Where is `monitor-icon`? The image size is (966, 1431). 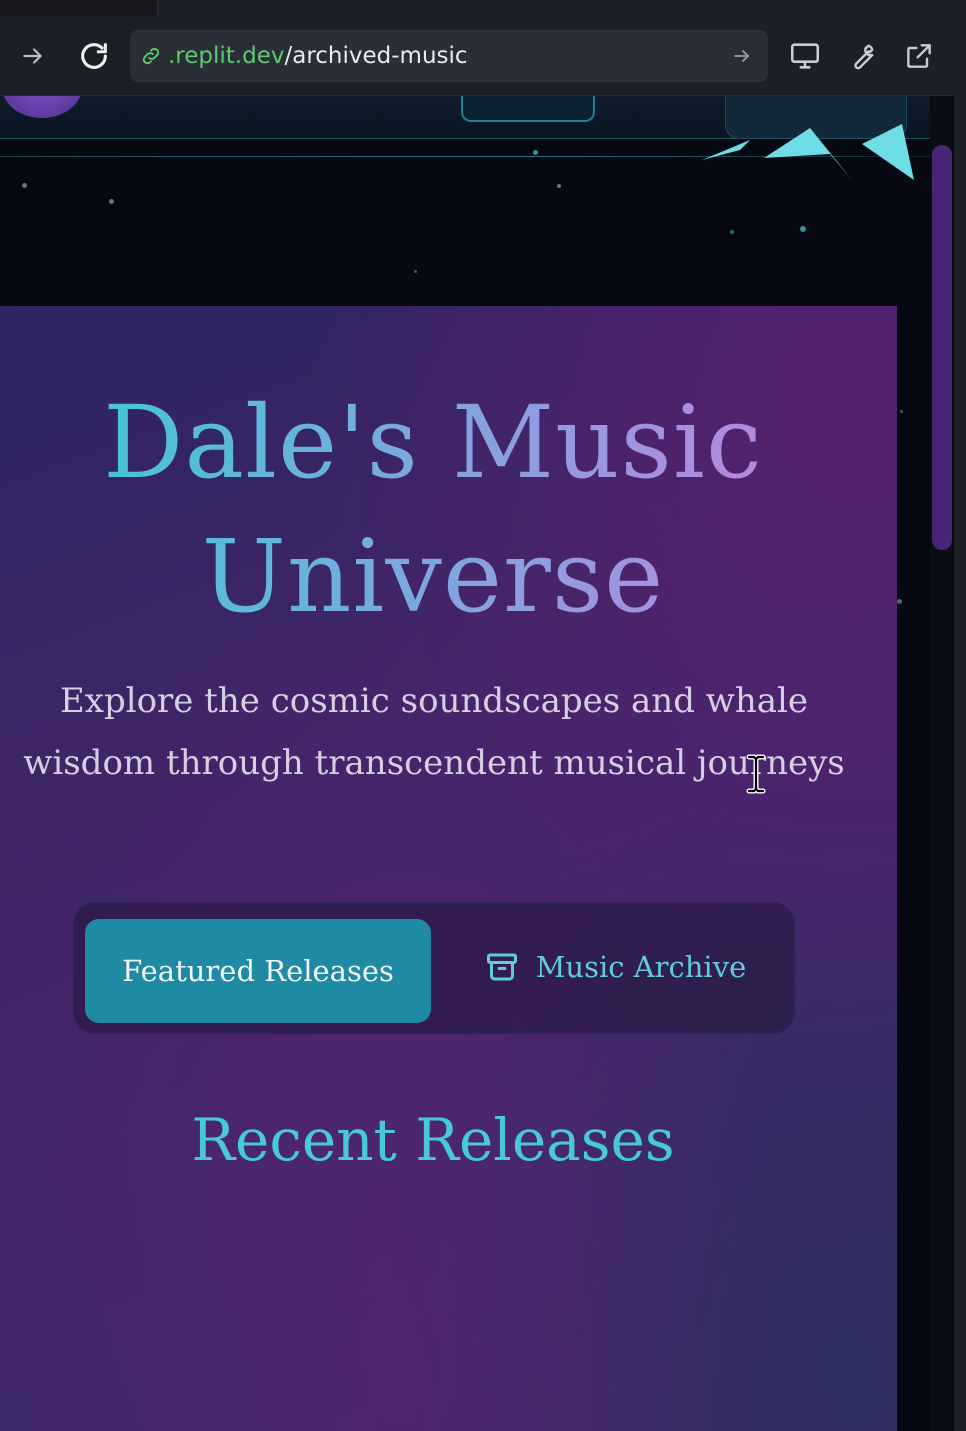
monitor-icon is located at coordinates (805, 56).